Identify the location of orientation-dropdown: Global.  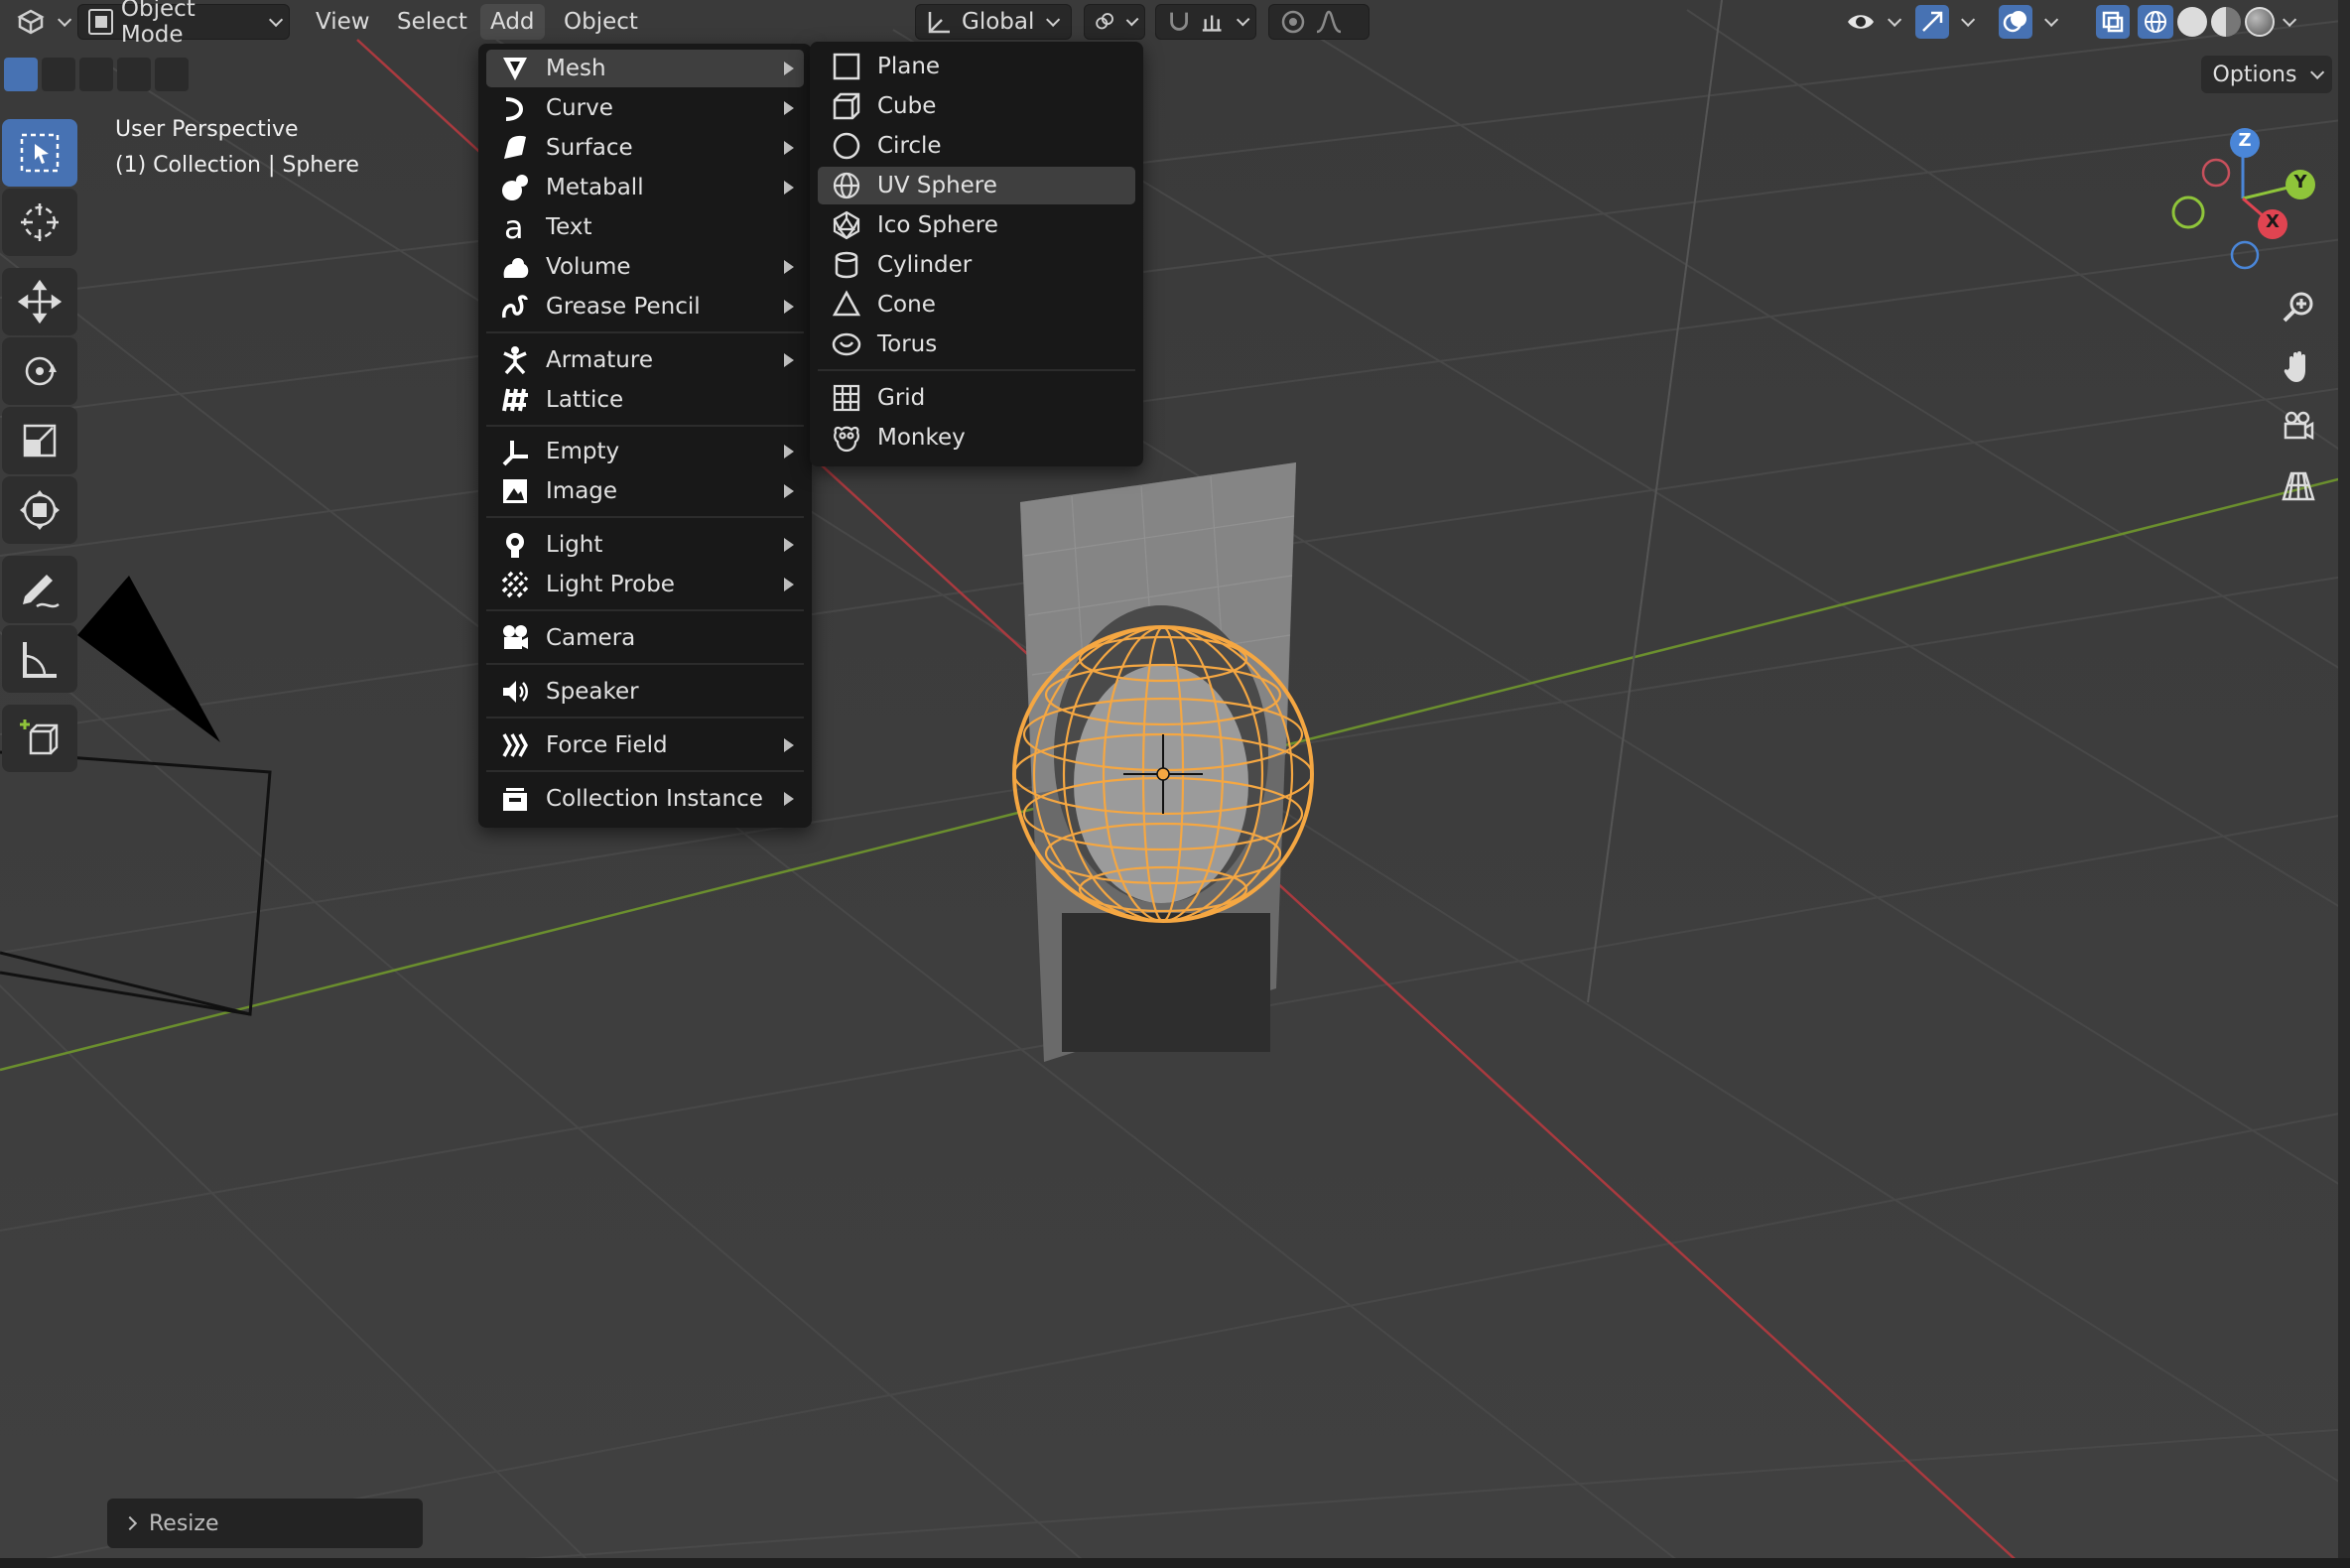
(994, 22).